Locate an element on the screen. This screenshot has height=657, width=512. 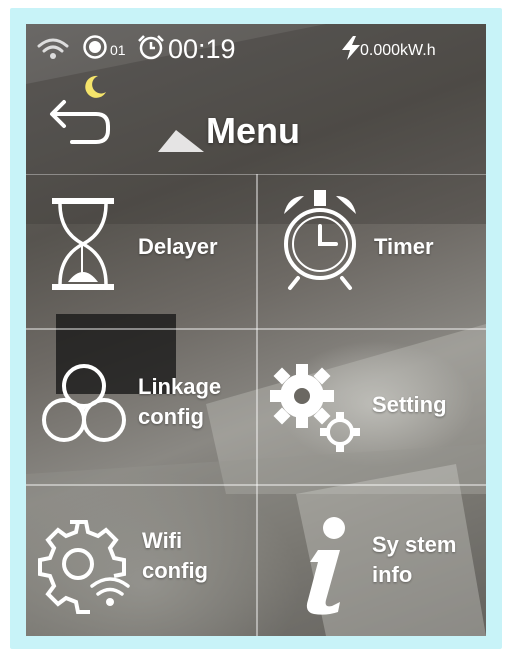
energy-reading: 0.000kW.h is located at coordinates (398, 50).